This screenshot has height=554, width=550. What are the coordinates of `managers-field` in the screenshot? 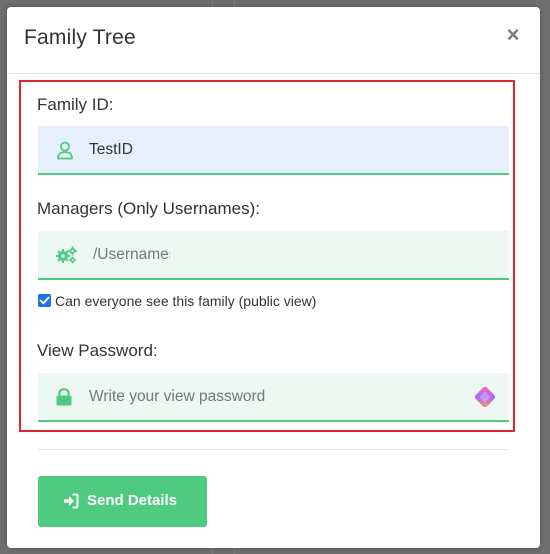 It's located at (273, 255).